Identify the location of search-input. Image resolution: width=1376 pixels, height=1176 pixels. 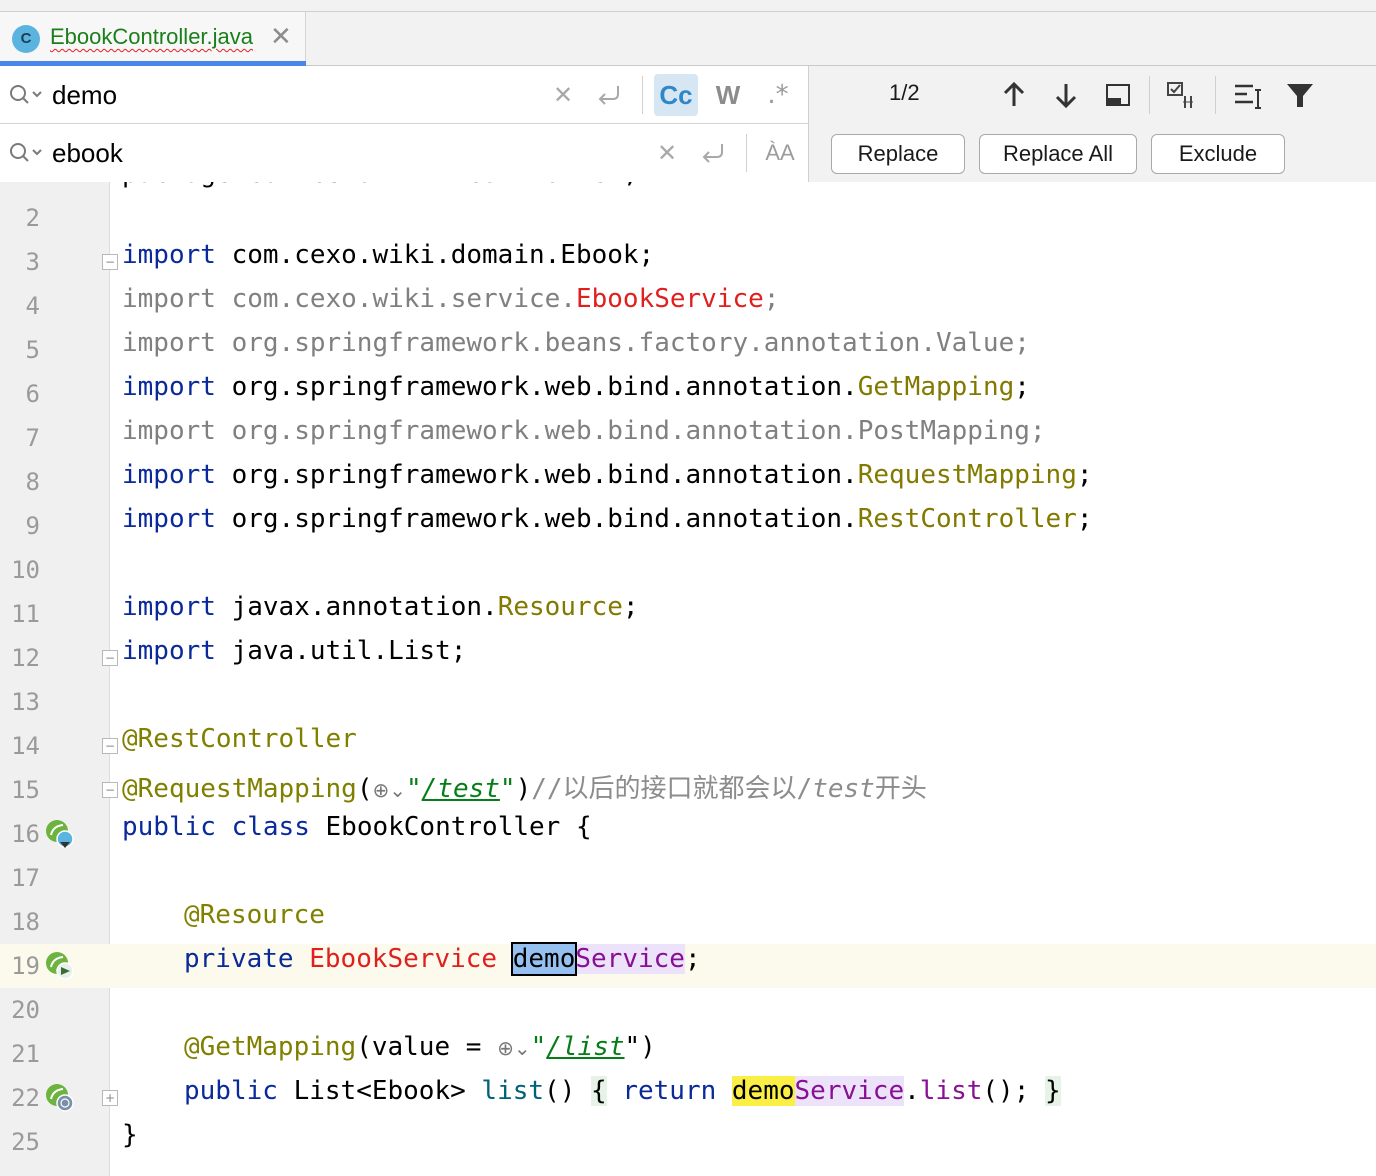
(292, 95).